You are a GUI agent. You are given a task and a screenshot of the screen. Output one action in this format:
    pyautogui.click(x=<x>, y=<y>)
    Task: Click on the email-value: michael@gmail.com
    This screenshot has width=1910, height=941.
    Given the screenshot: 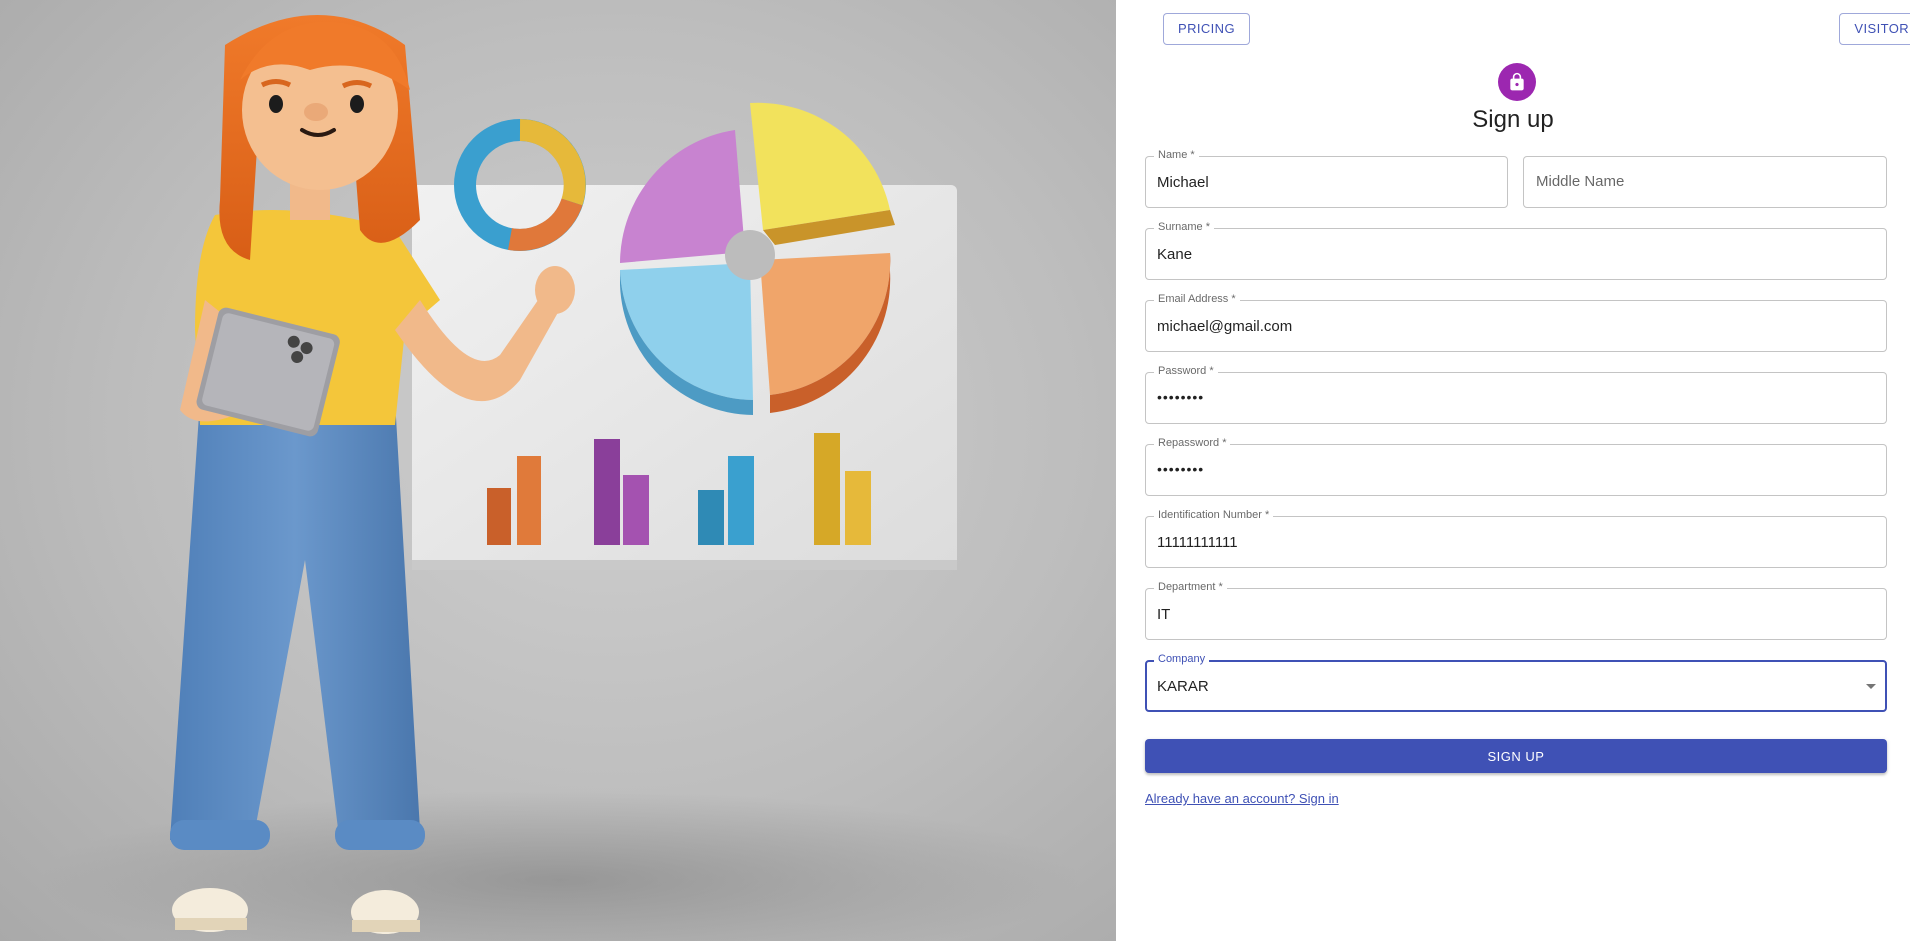 What is the action you would take?
    pyautogui.click(x=1225, y=326)
    